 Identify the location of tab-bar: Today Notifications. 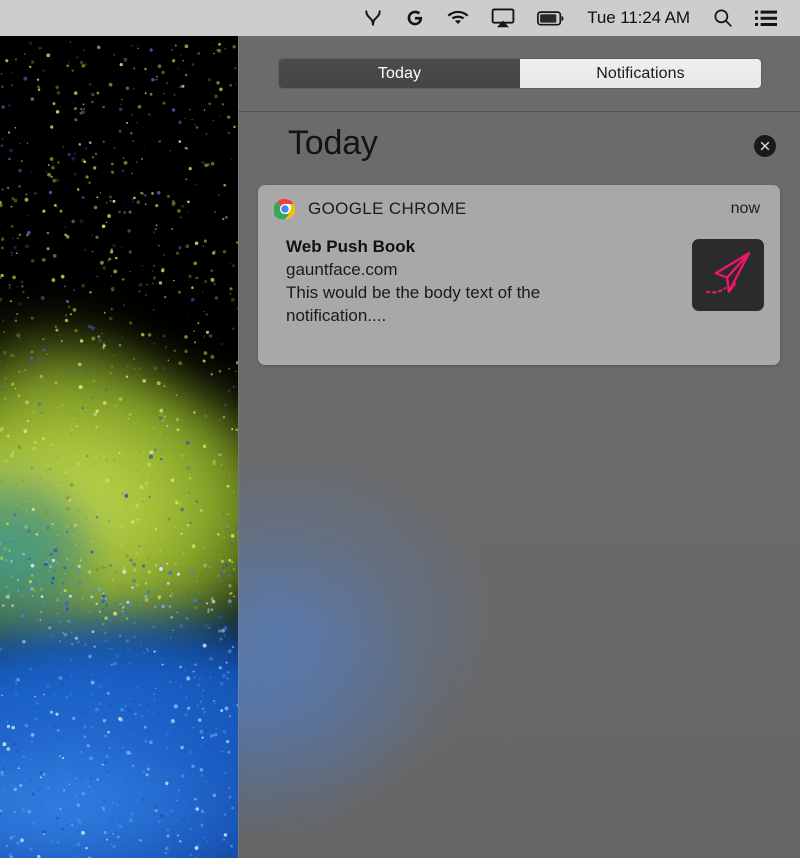
(519, 74).